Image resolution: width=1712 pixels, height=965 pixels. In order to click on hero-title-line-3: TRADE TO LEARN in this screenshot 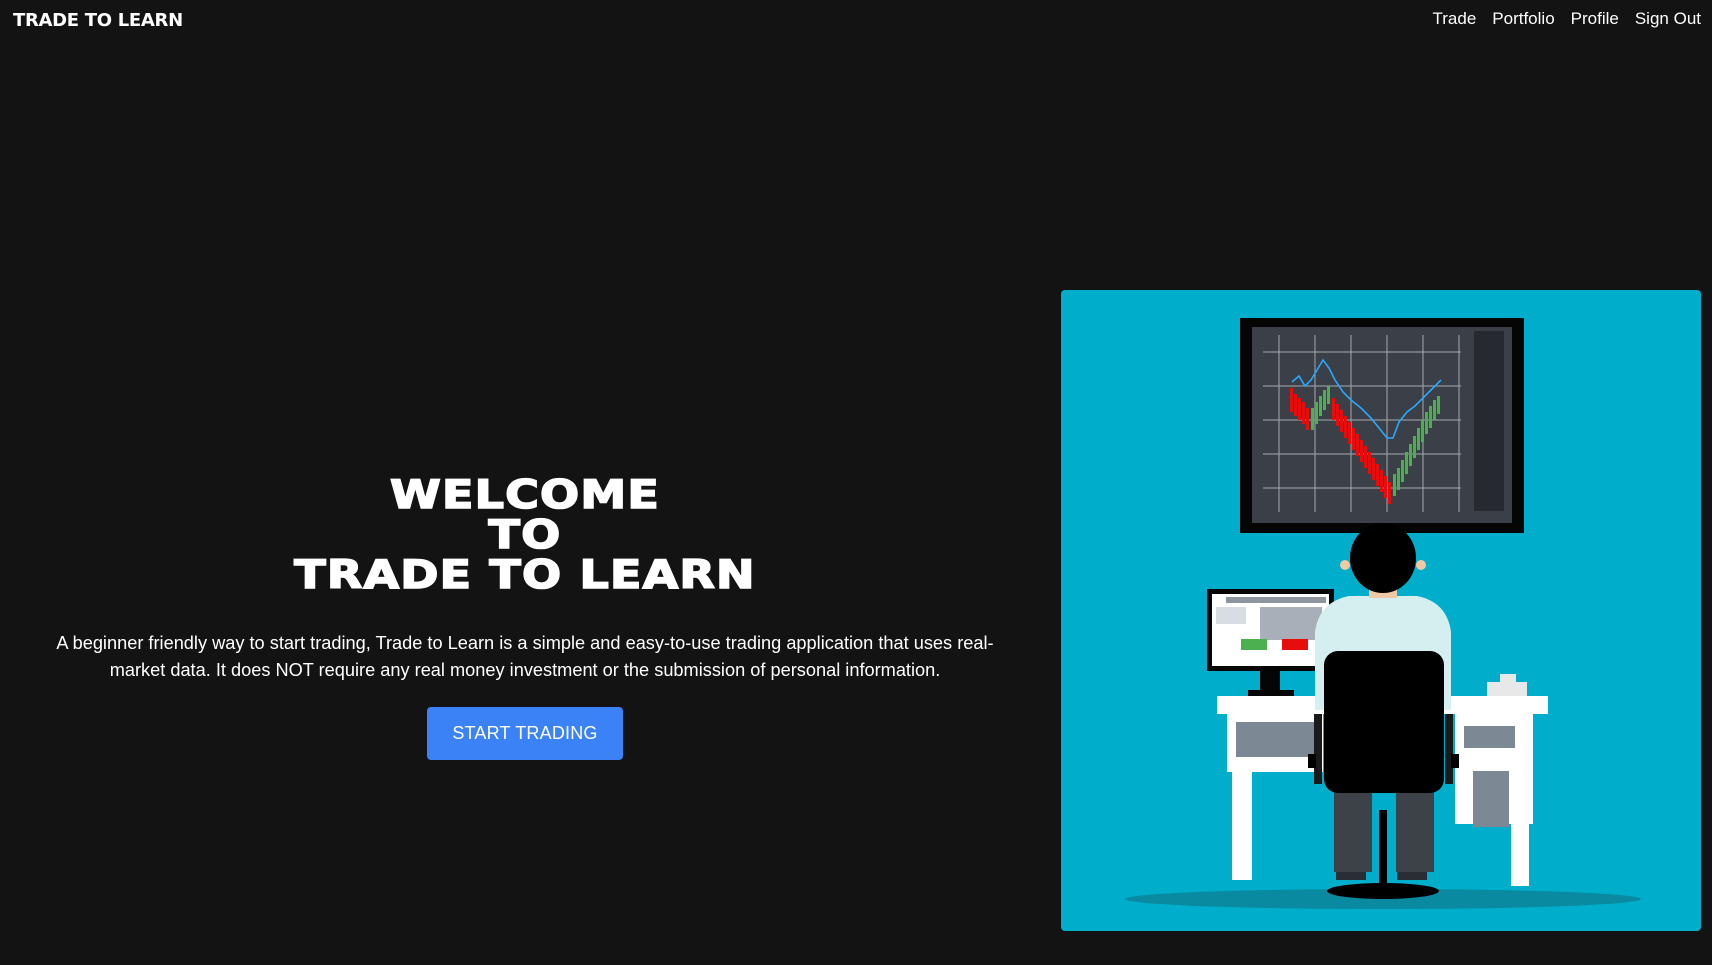, I will do `click(524, 575)`.